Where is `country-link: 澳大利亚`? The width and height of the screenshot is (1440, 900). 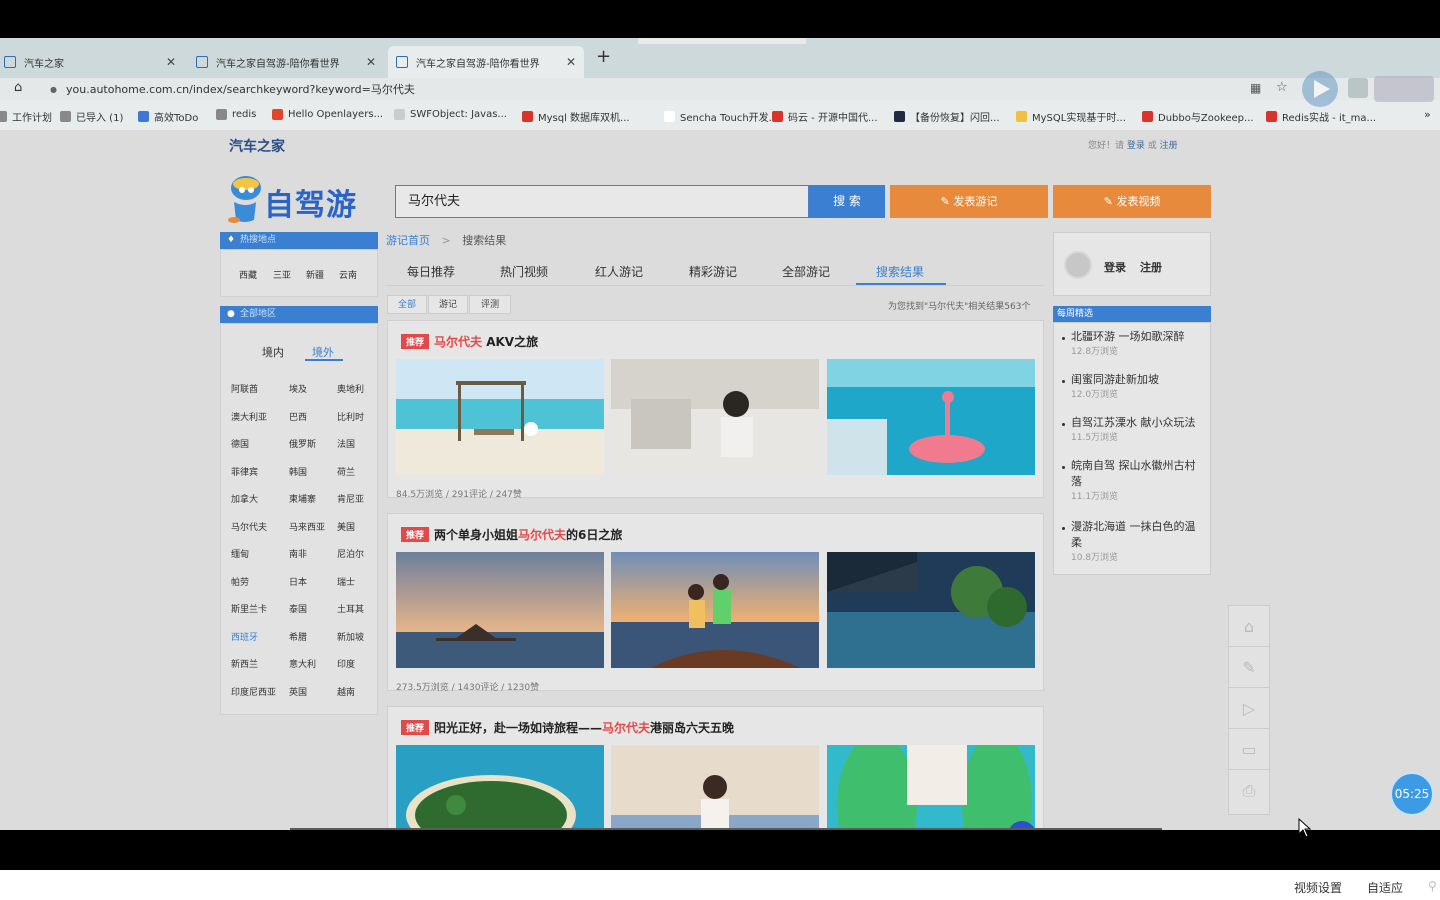 country-link: 澳大利亚 is located at coordinates (249, 416).